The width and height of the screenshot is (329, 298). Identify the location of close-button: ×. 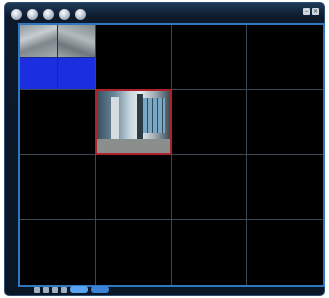
(315, 11).